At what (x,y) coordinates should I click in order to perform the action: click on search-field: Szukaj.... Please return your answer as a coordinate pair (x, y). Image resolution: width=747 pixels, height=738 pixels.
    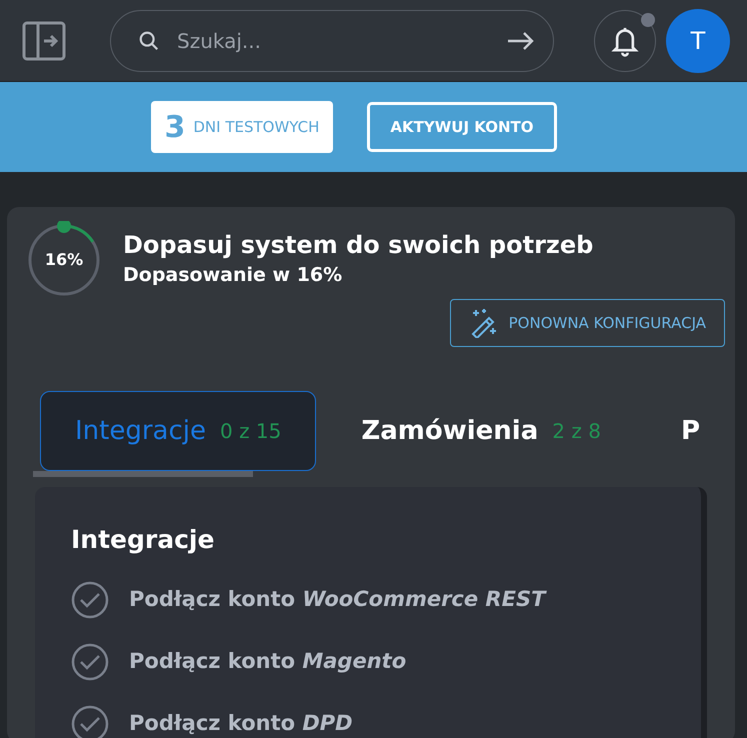
    Looking at the image, I should click on (332, 41).